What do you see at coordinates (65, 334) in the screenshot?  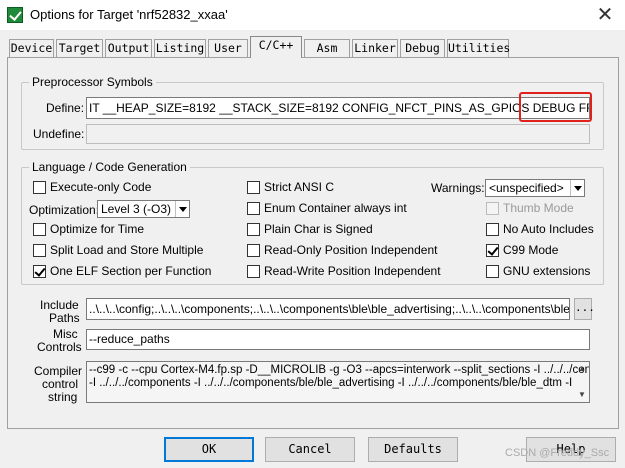 I see `misc-label-line1: Misc` at bounding box center [65, 334].